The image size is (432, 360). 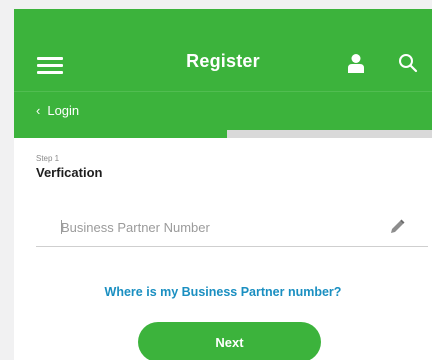 What do you see at coordinates (38, 110) in the screenshot?
I see `chevron-left-icon: ‹` at bounding box center [38, 110].